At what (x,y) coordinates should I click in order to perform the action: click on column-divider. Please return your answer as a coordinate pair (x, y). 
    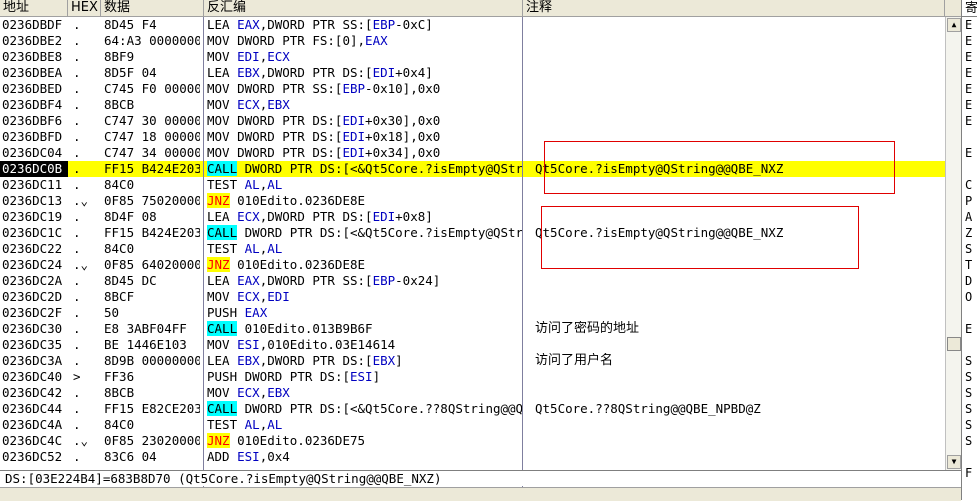
    Looking at the image, I should click on (203, 252).